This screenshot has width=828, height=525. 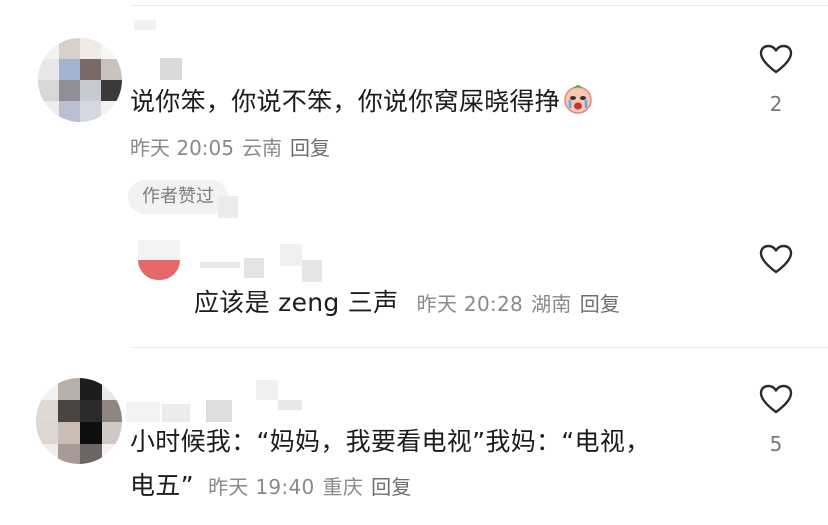 What do you see at coordinates (551, 304) in the screenshot?
I see `reply-location: 湖南` at bounding box center [551, 304].